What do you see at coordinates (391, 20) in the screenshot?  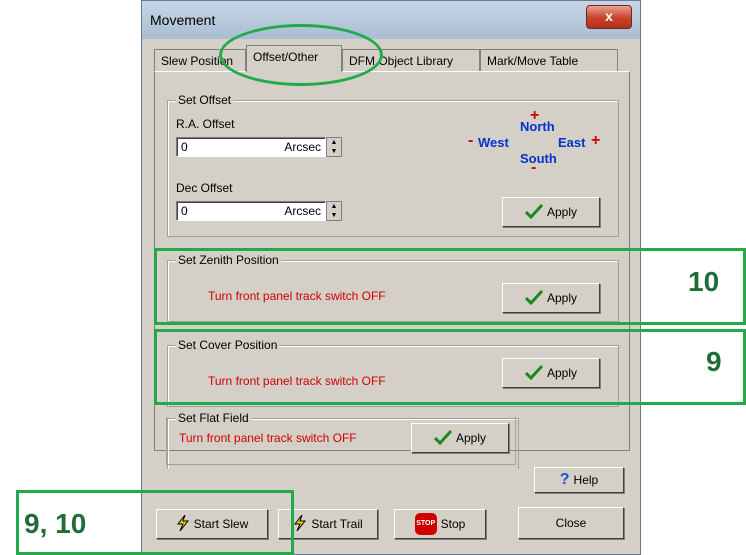 I see `title-bar: Movement x` at bounding box center [391, 20].